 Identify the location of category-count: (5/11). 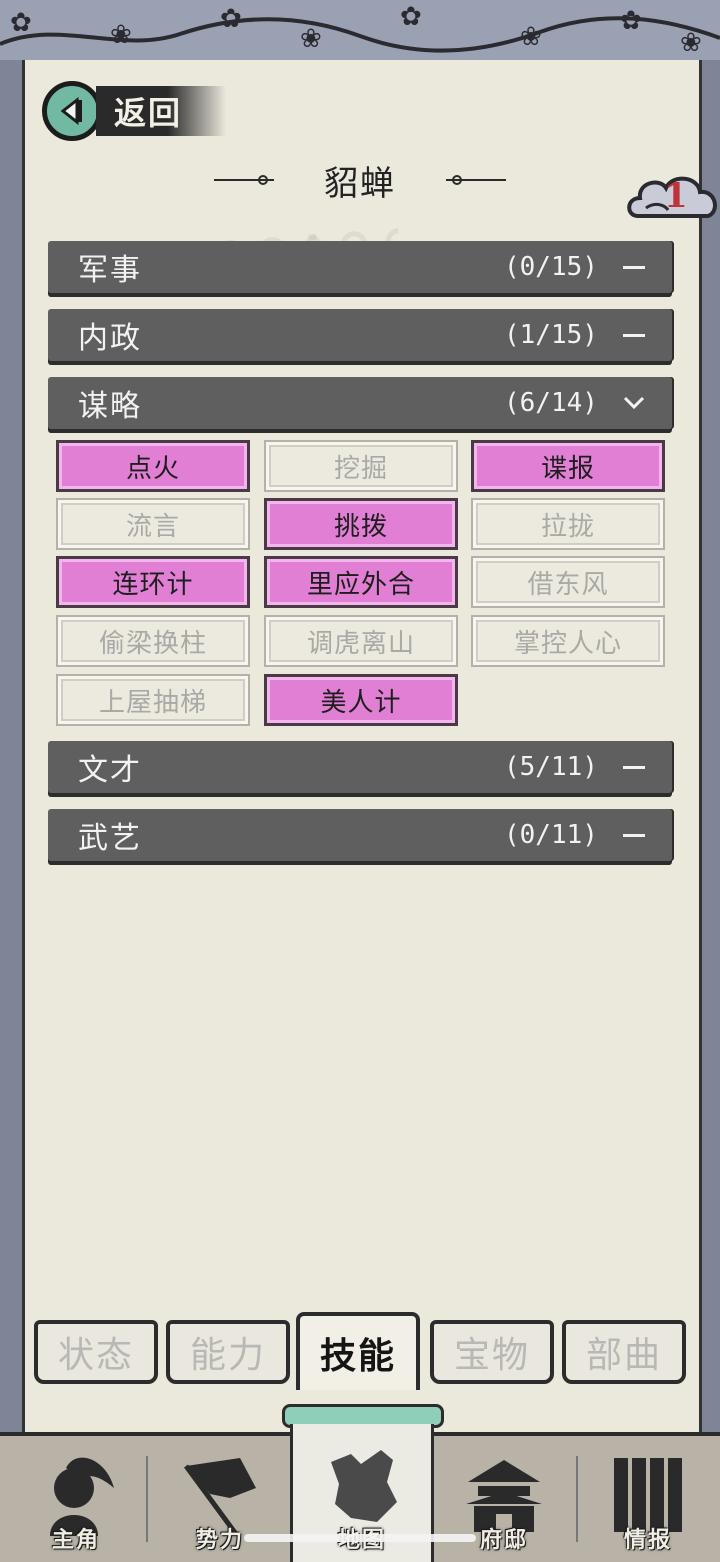
(551, 767).